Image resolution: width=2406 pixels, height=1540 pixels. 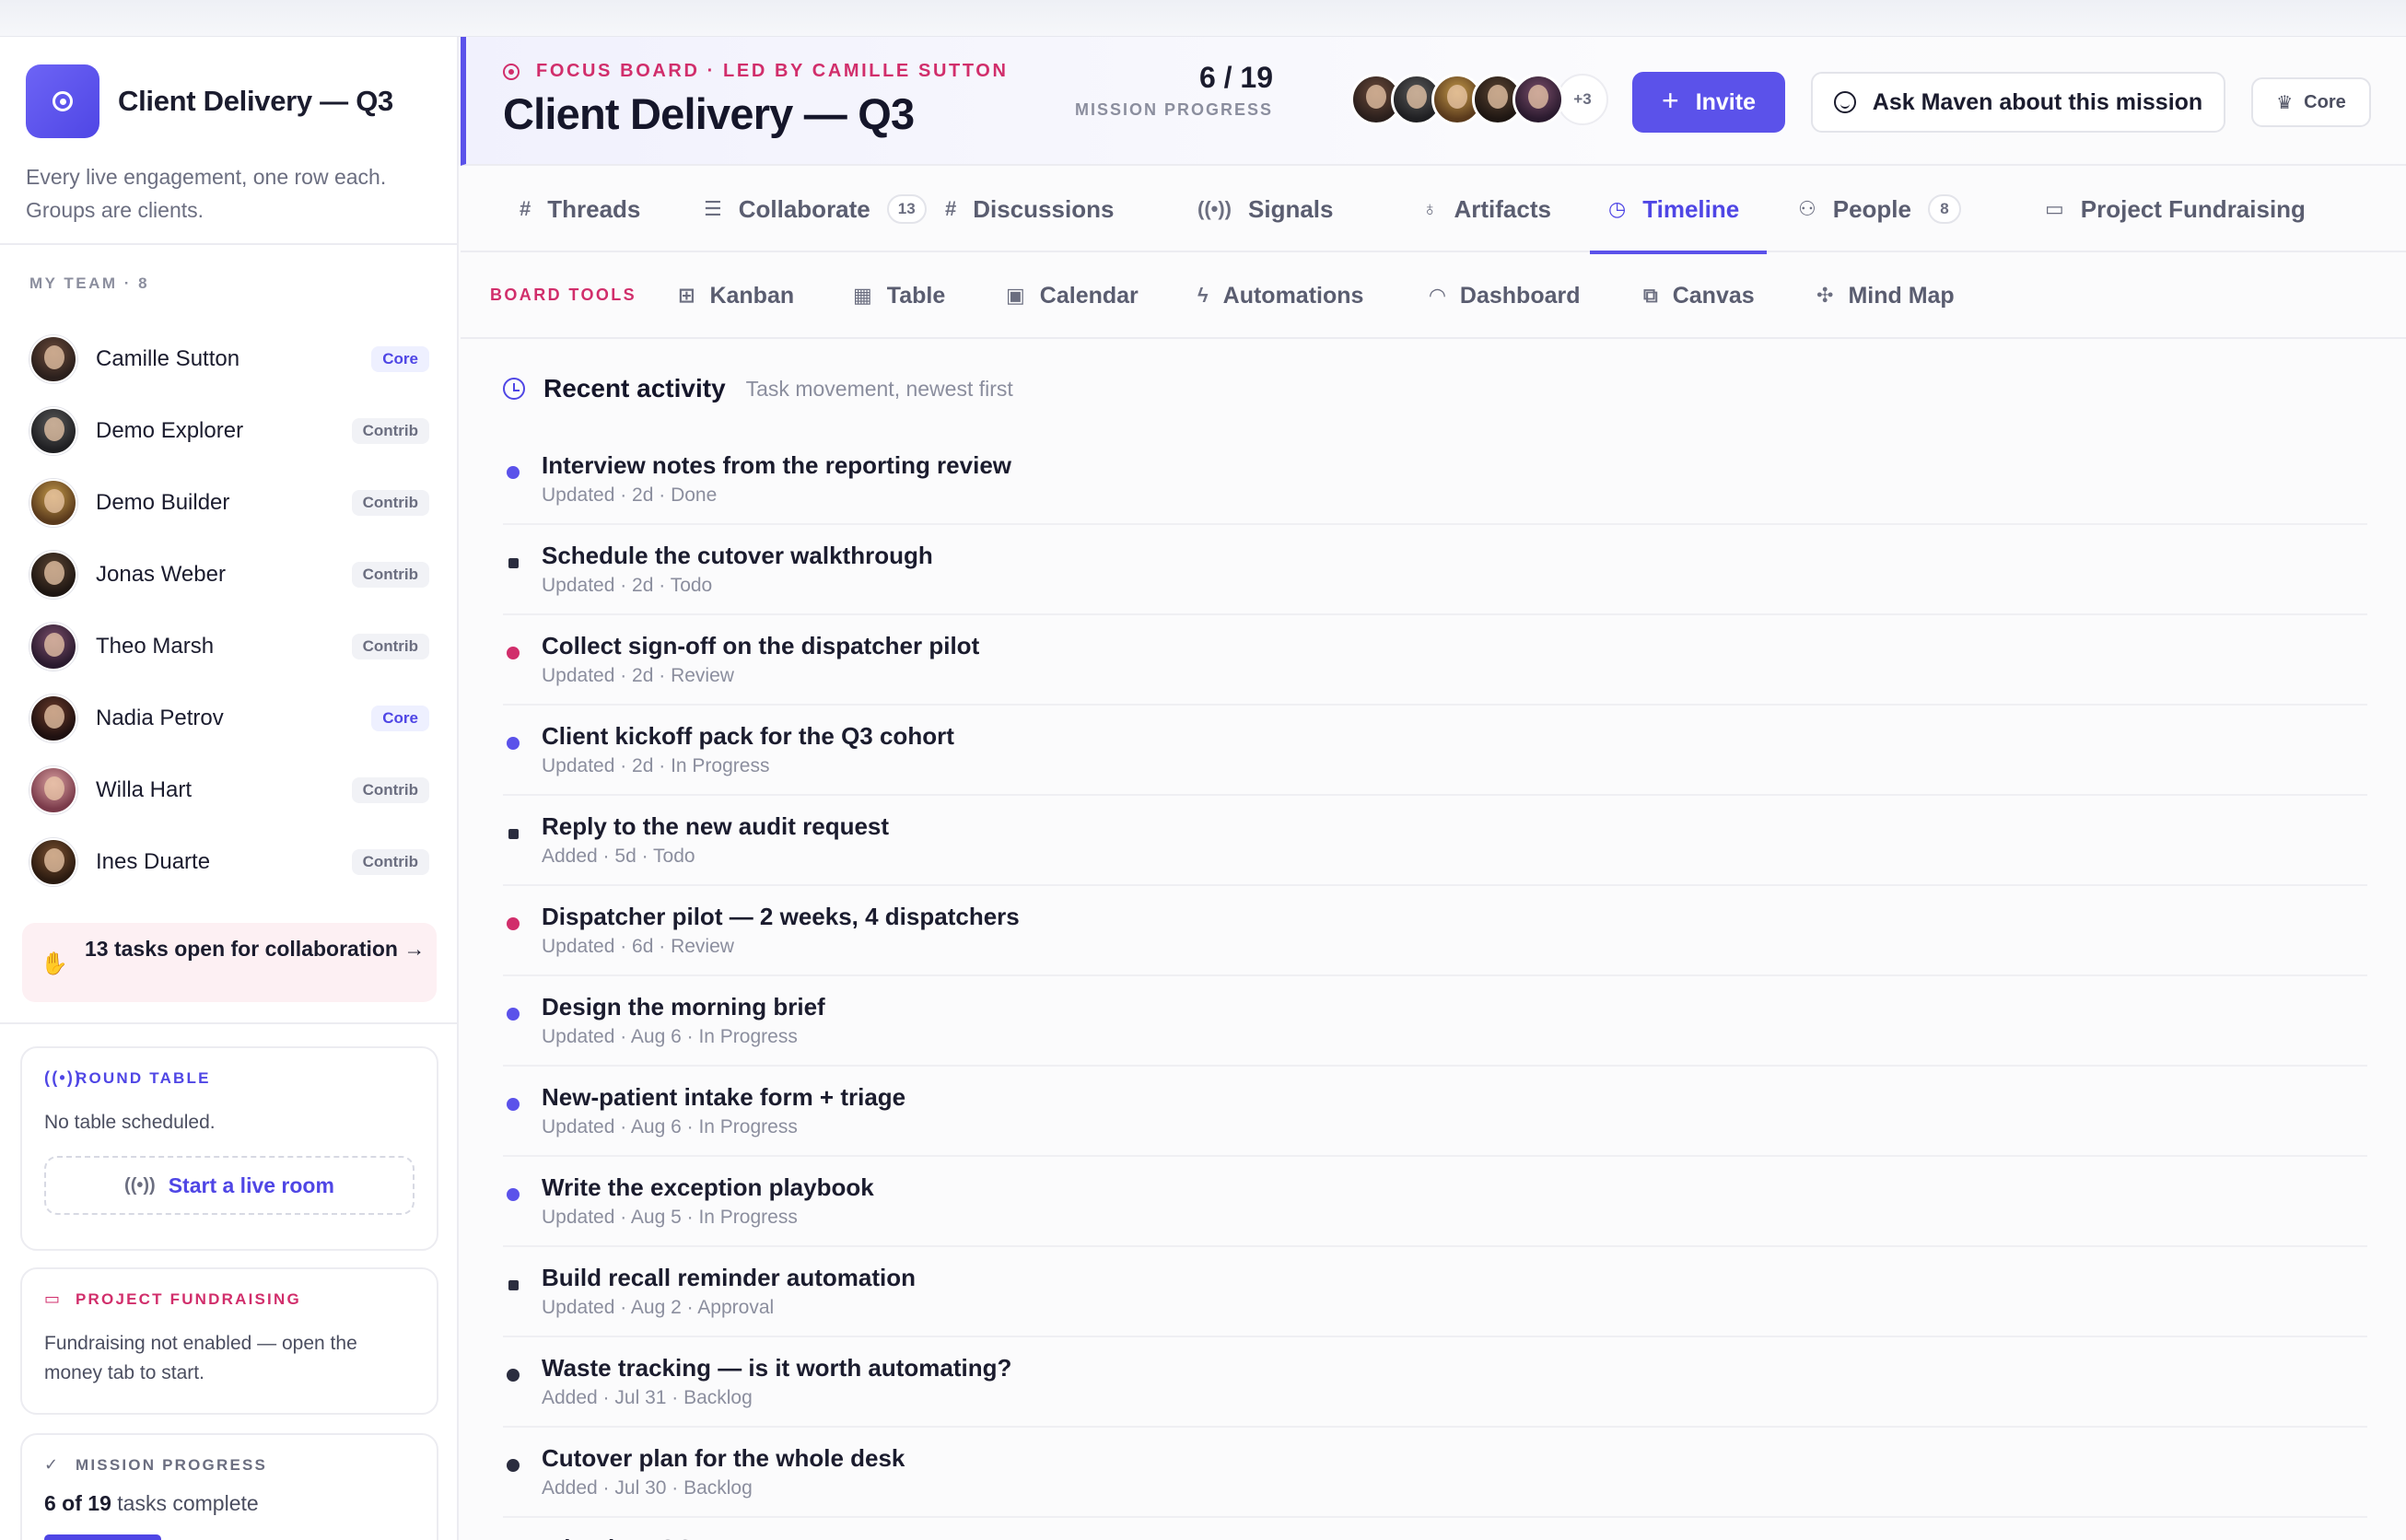 What do you see at coordinates (63, 1077) in the screenshot?
I see `broadcast-icon: ((•))` at bounding box center [63, 1077].